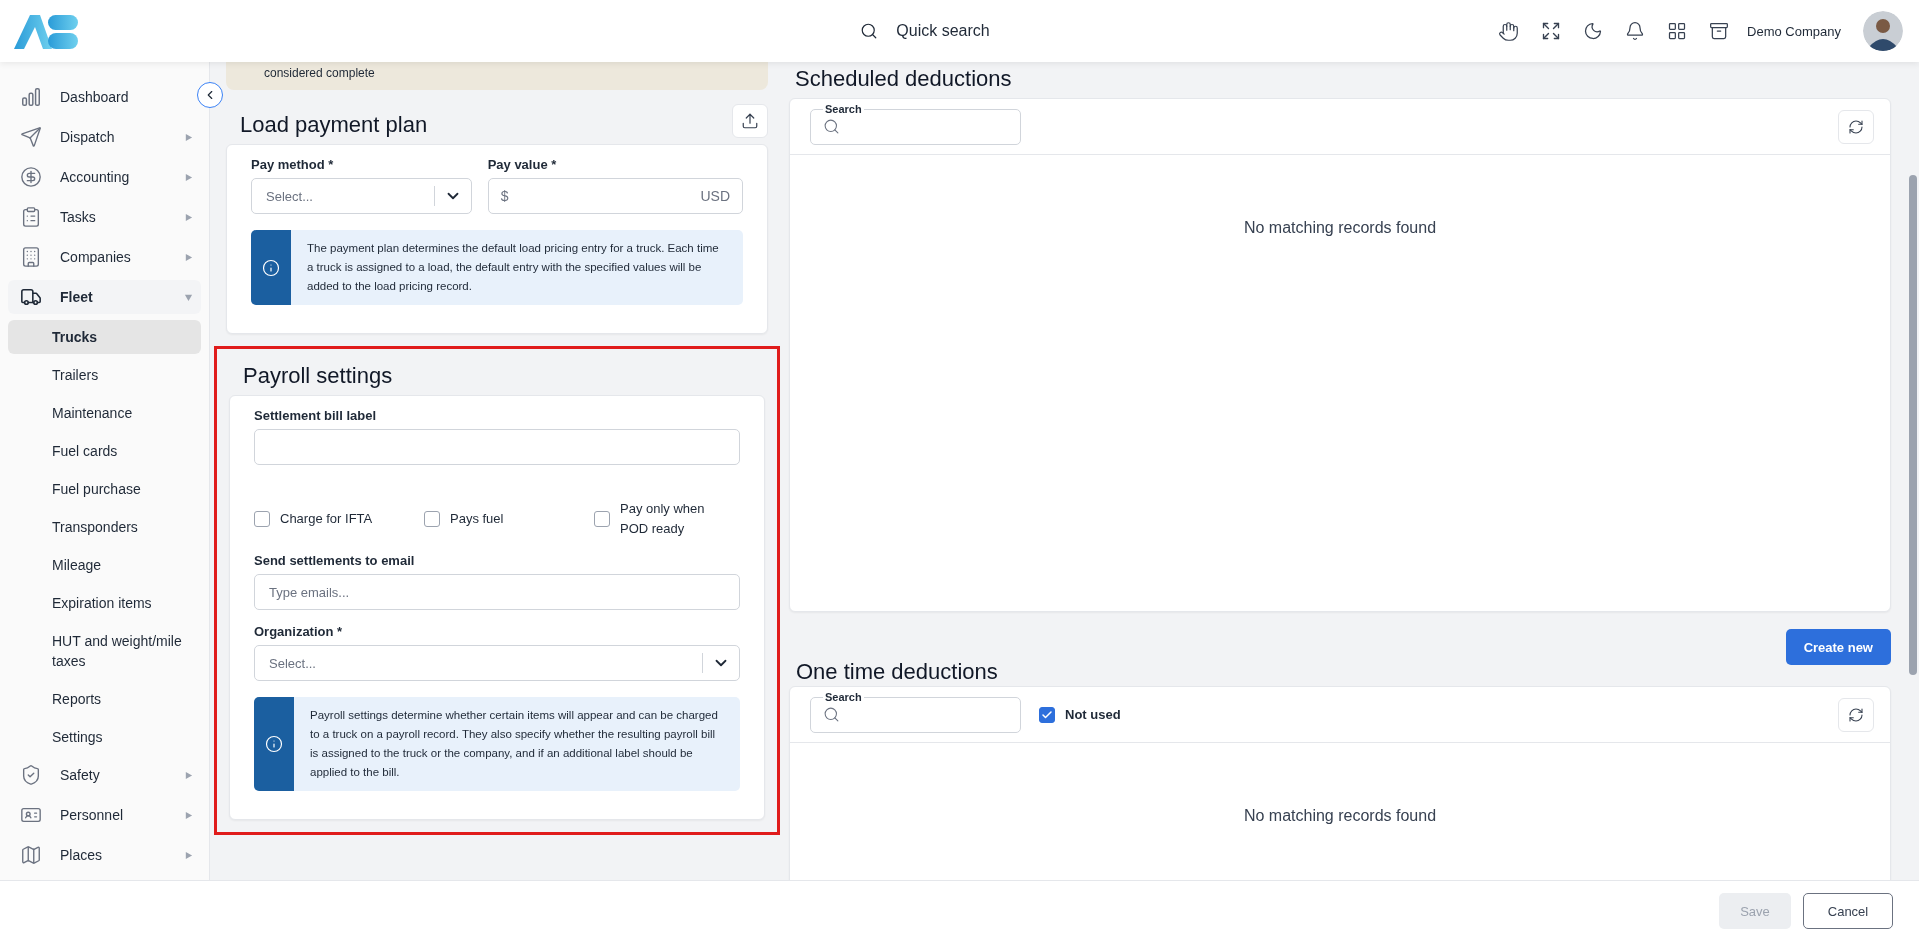 Image resolution: width=1919 pixels, height=941 pixels. I want to click on field-label: Pay method *, so click(293, 164).